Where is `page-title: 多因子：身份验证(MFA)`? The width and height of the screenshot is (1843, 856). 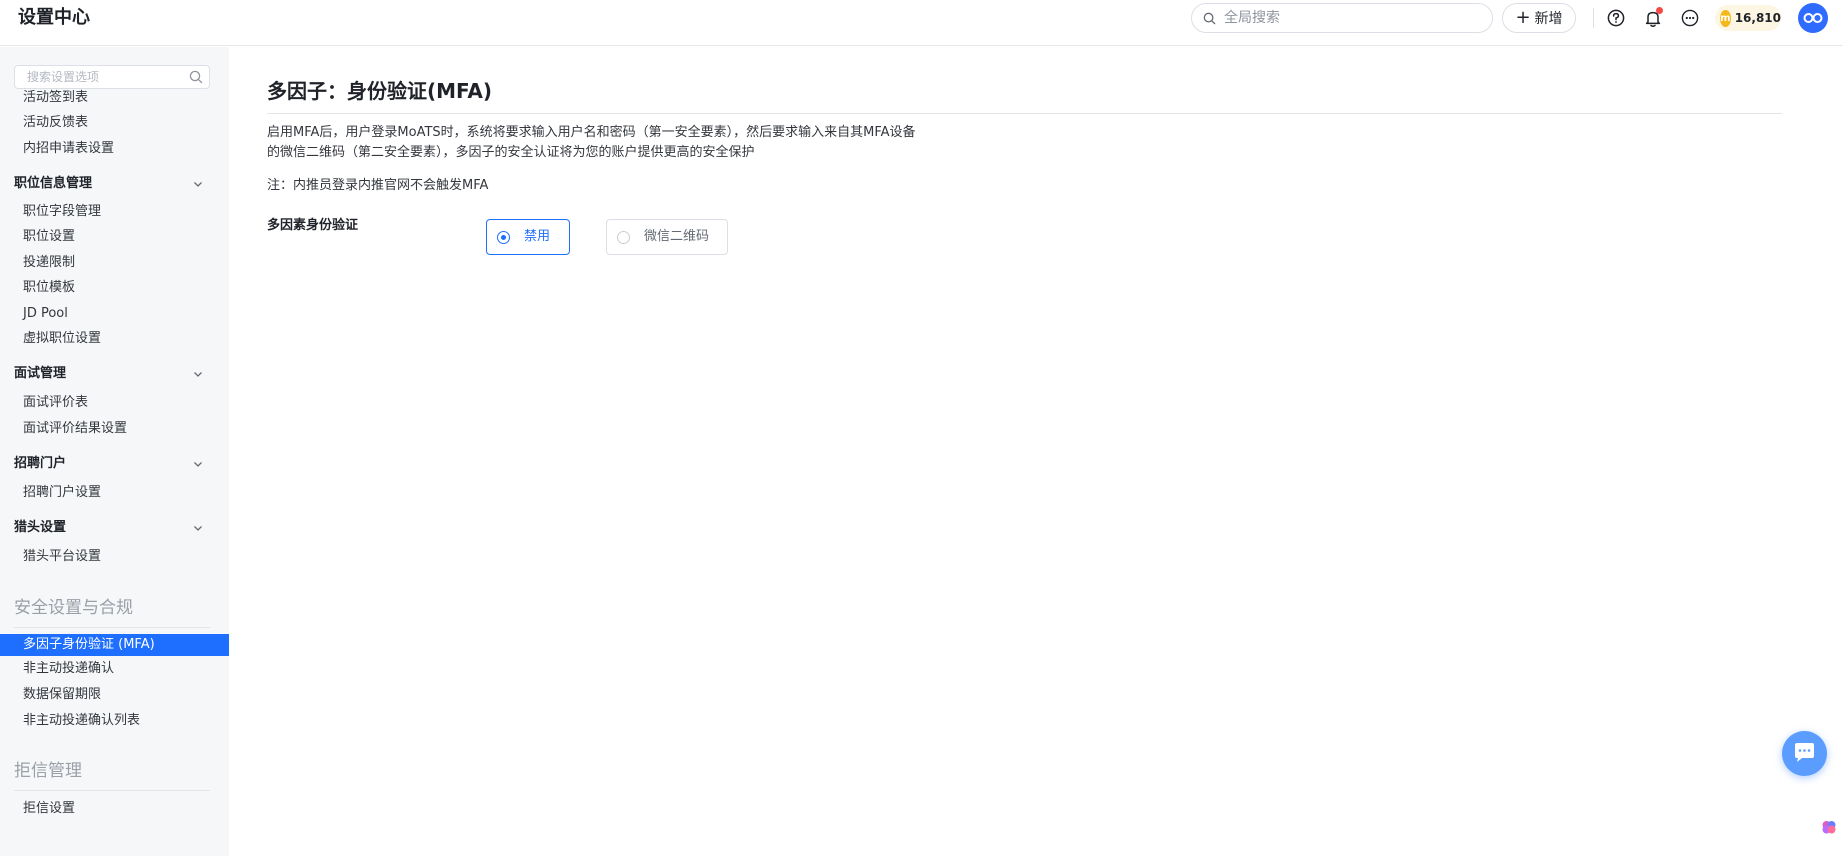
page-title: 多因子：身份验证(MFA) is located at coordinates (380, 91).